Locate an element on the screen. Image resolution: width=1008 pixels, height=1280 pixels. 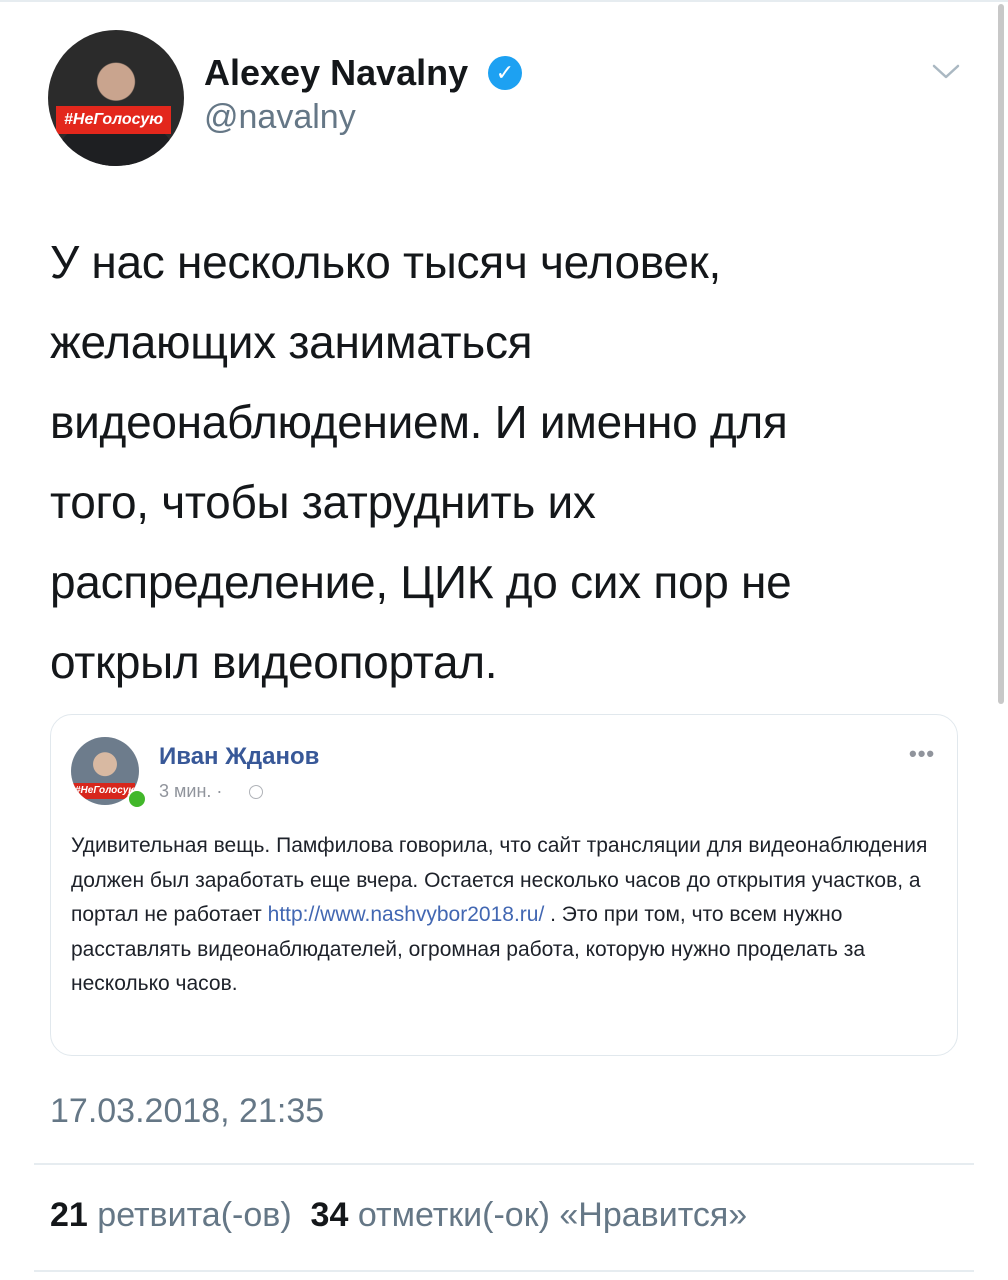
retweets-count: 21 is located at coordinates (69, 1215).